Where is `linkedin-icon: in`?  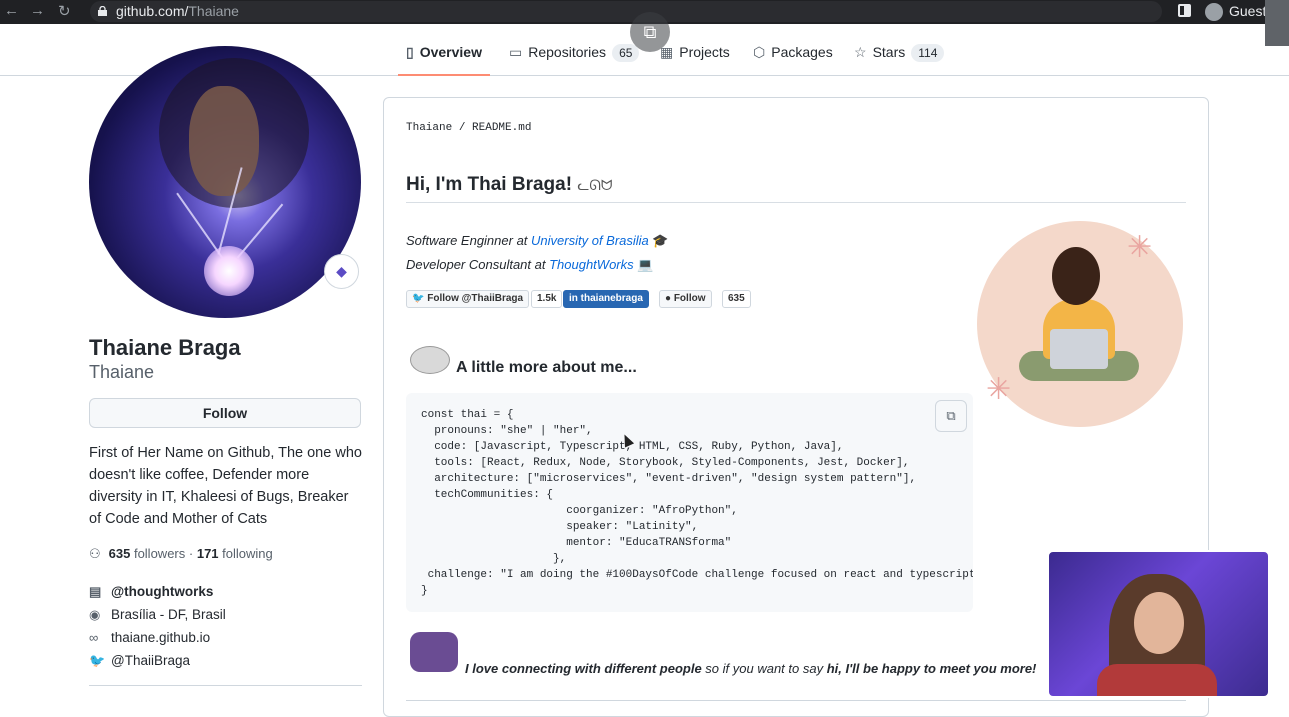 linkedin-icon: in is located at coordinates (573, 298).